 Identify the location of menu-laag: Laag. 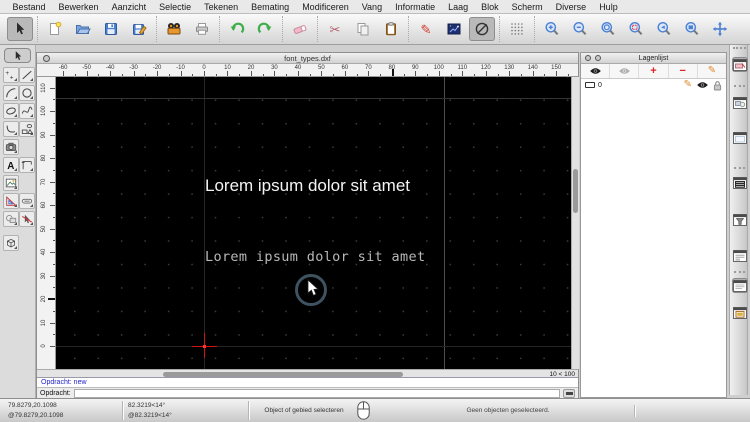
(458, 7).